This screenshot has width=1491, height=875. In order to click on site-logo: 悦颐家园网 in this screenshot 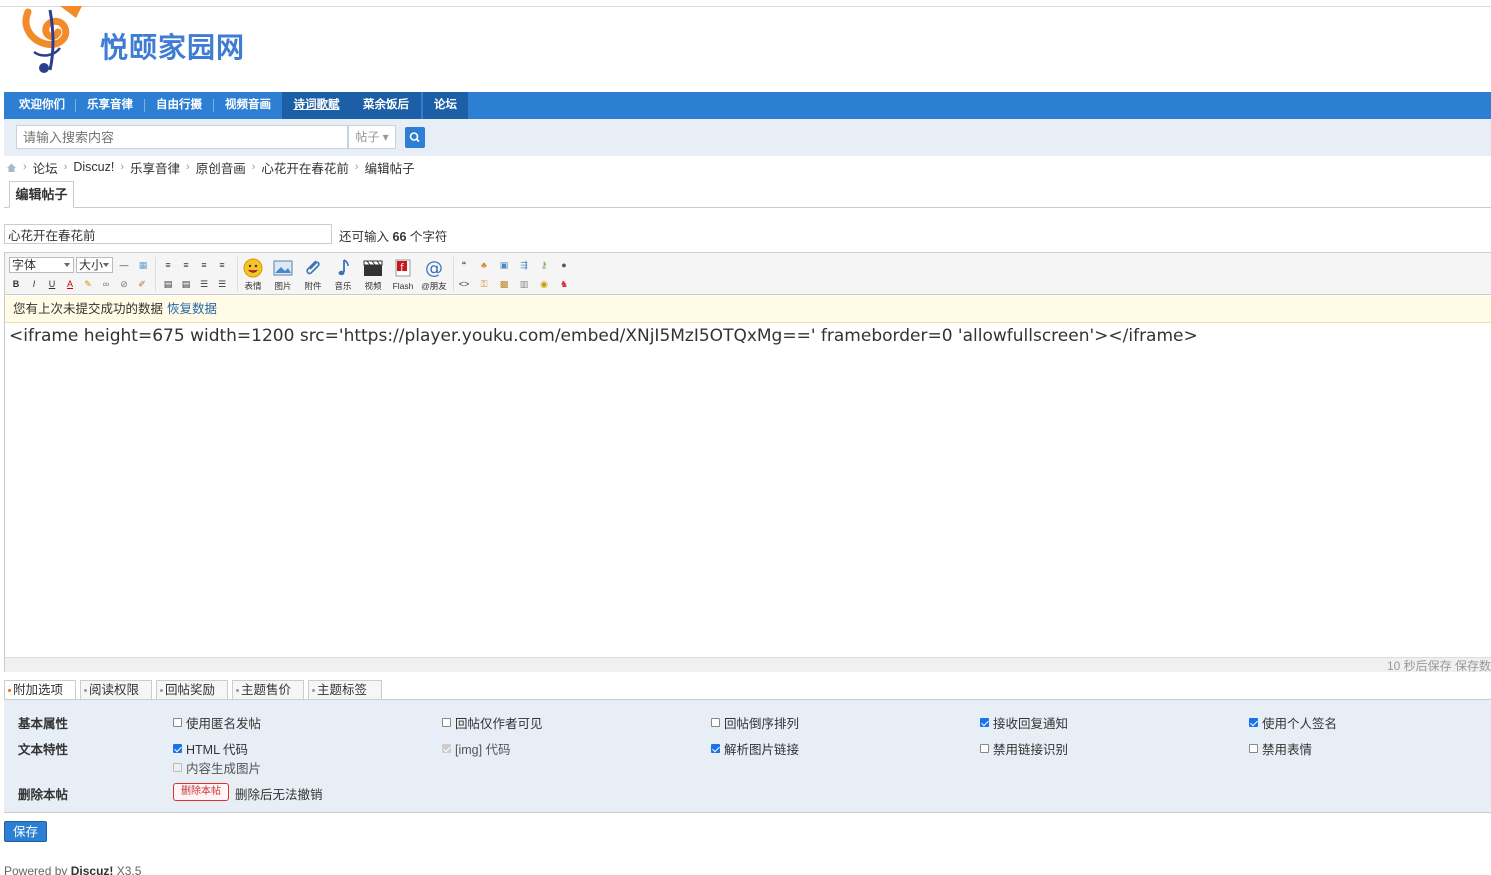, I will do `click(135, 40)`.